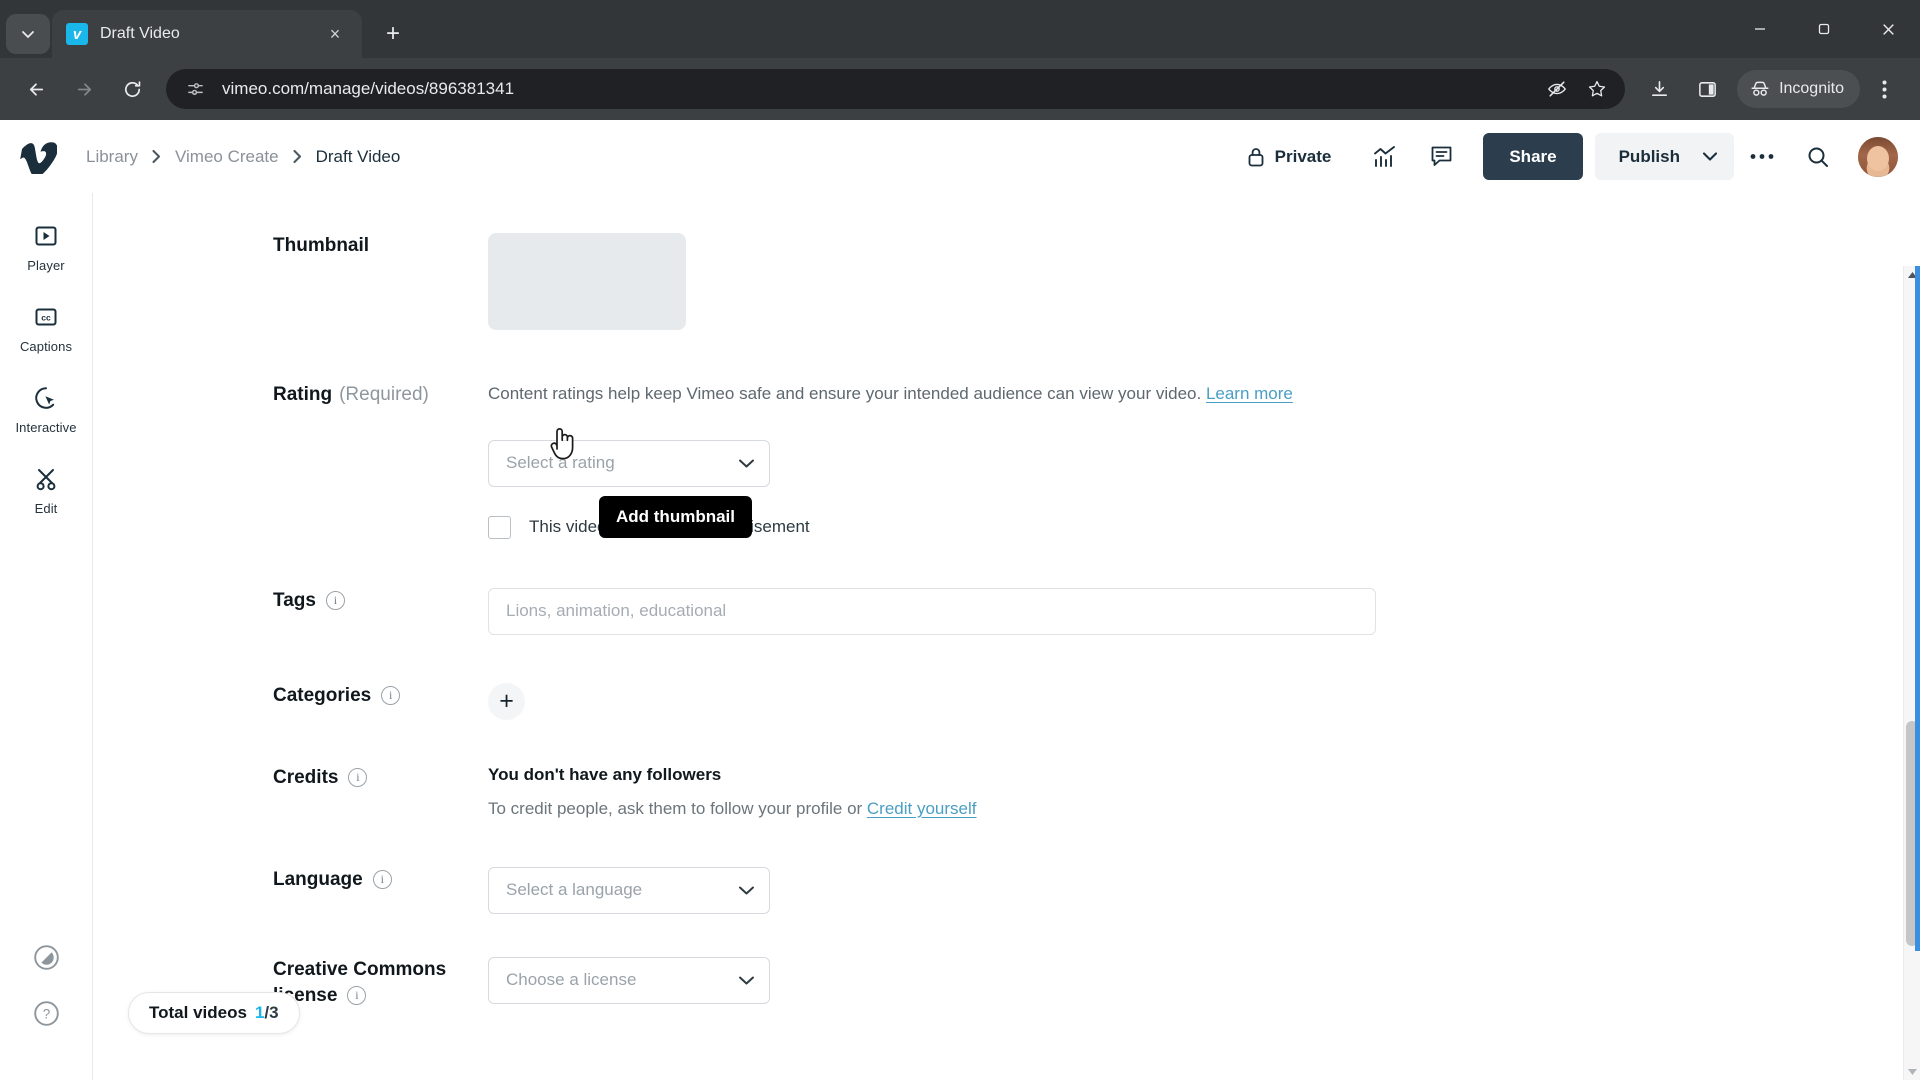 This screenshot has height=1080, width=1920. What do you see at coordinates (1664, 156) in the screenshot?
I see `publish-button: Publish` at bounding box center [1664, 156].